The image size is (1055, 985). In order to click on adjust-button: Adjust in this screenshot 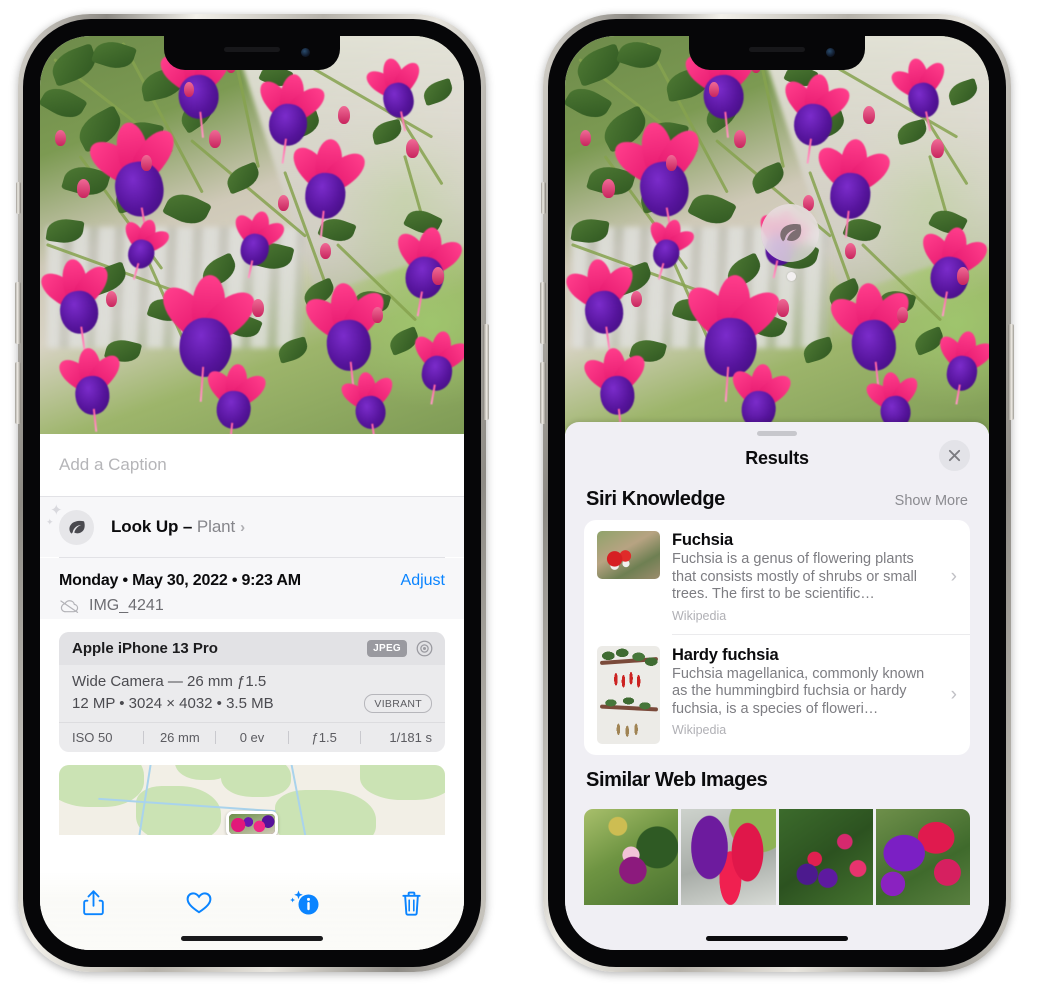, I will do `click(423, 581)`.